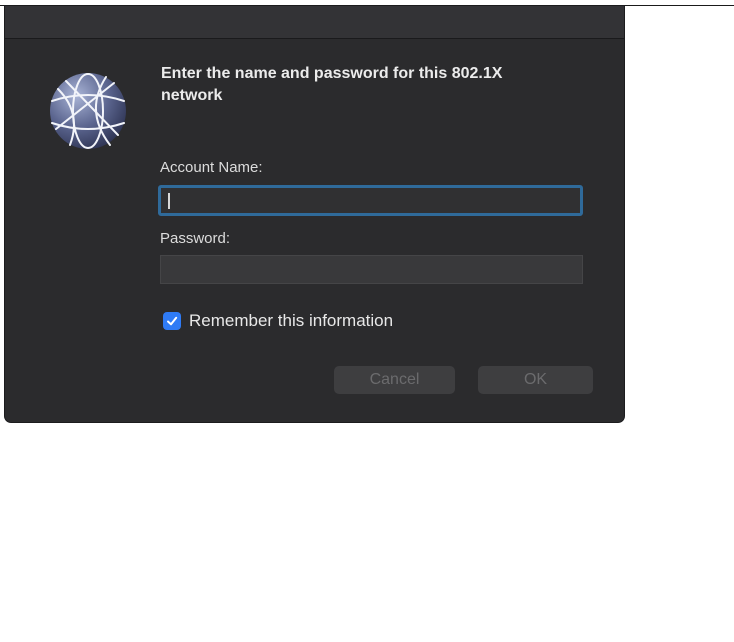 The image size is (734, 642). Describe the element at coordinates (371, 269) in the screenshot. I see `password-field` at that location.